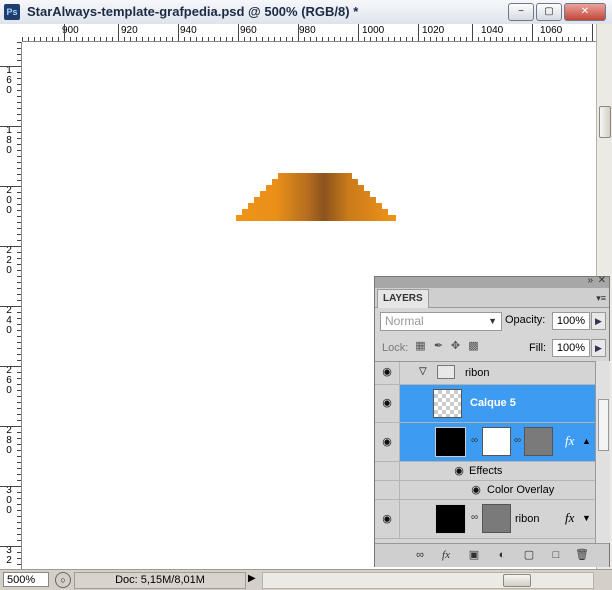 The width and height of the screenshot is (612, 590). What do you see at coordinates (590, 280) in the screenshot?
I see `collapse-icon: »` at bounding box center [590, 280].